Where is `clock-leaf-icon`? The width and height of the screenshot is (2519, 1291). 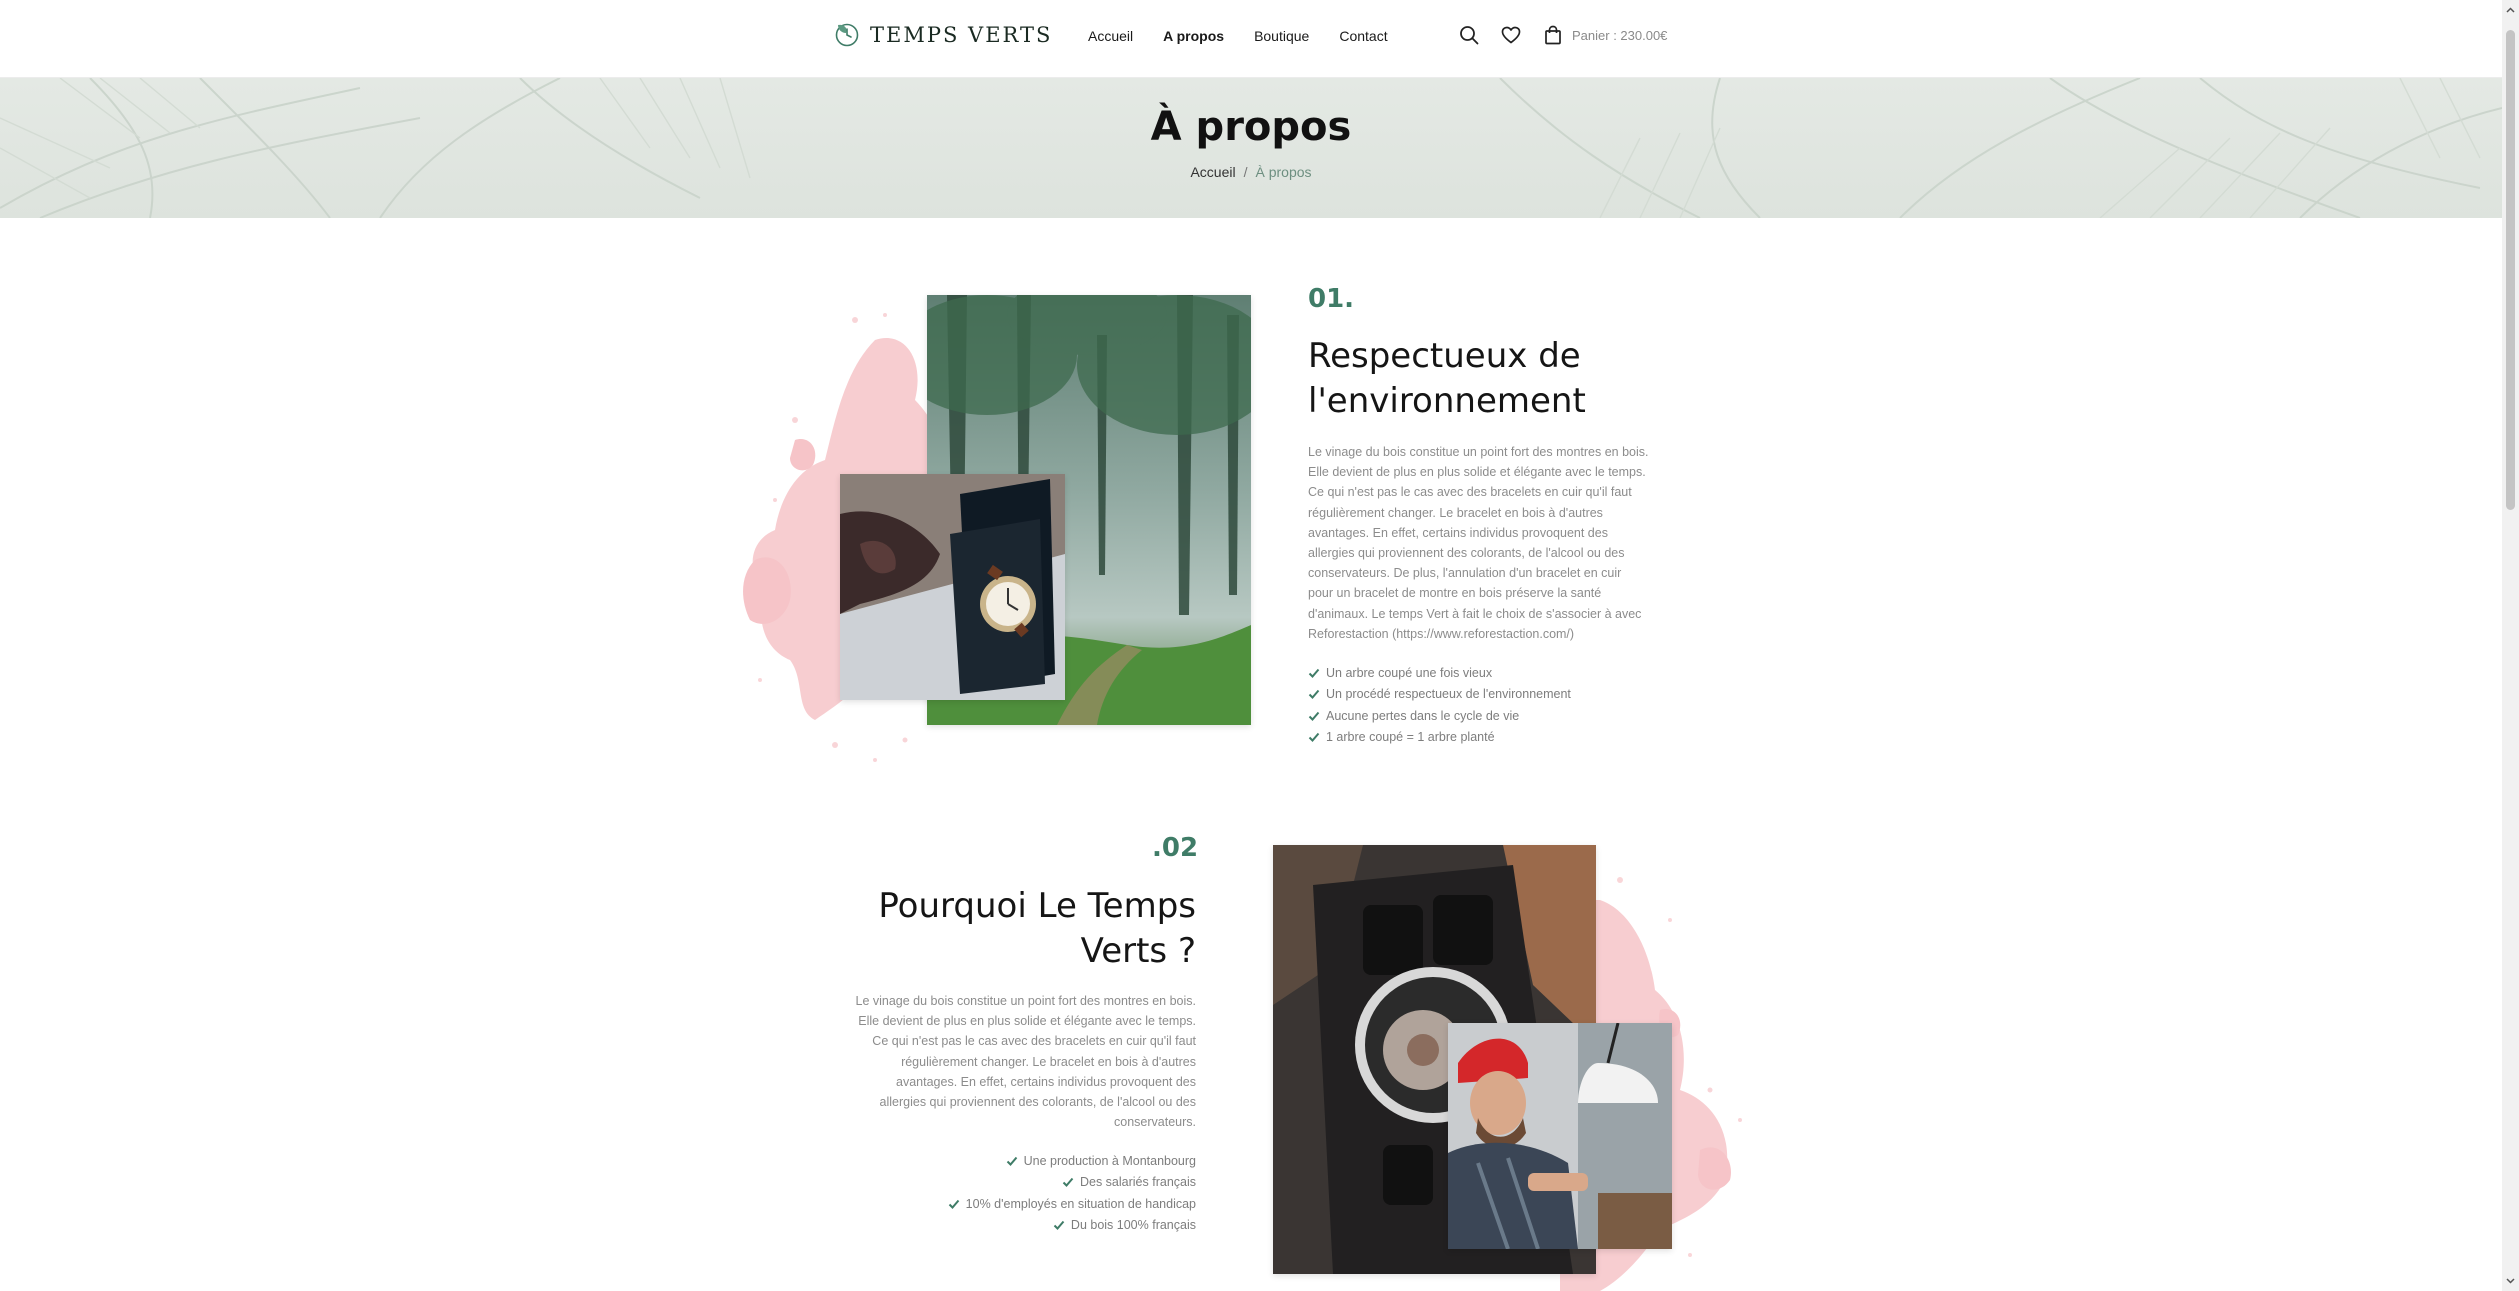 clock-leaf-icon is located at coordinates (847, 35).